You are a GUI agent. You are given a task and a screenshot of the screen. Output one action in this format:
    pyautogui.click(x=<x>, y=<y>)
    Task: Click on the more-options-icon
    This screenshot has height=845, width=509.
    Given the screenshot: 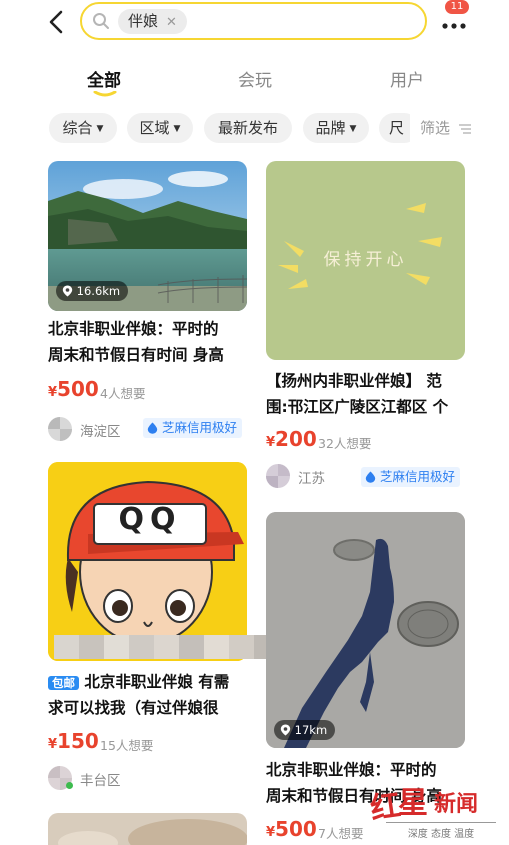 What is the action you would take?
    pyautogui.click(x=454, y=22)
    